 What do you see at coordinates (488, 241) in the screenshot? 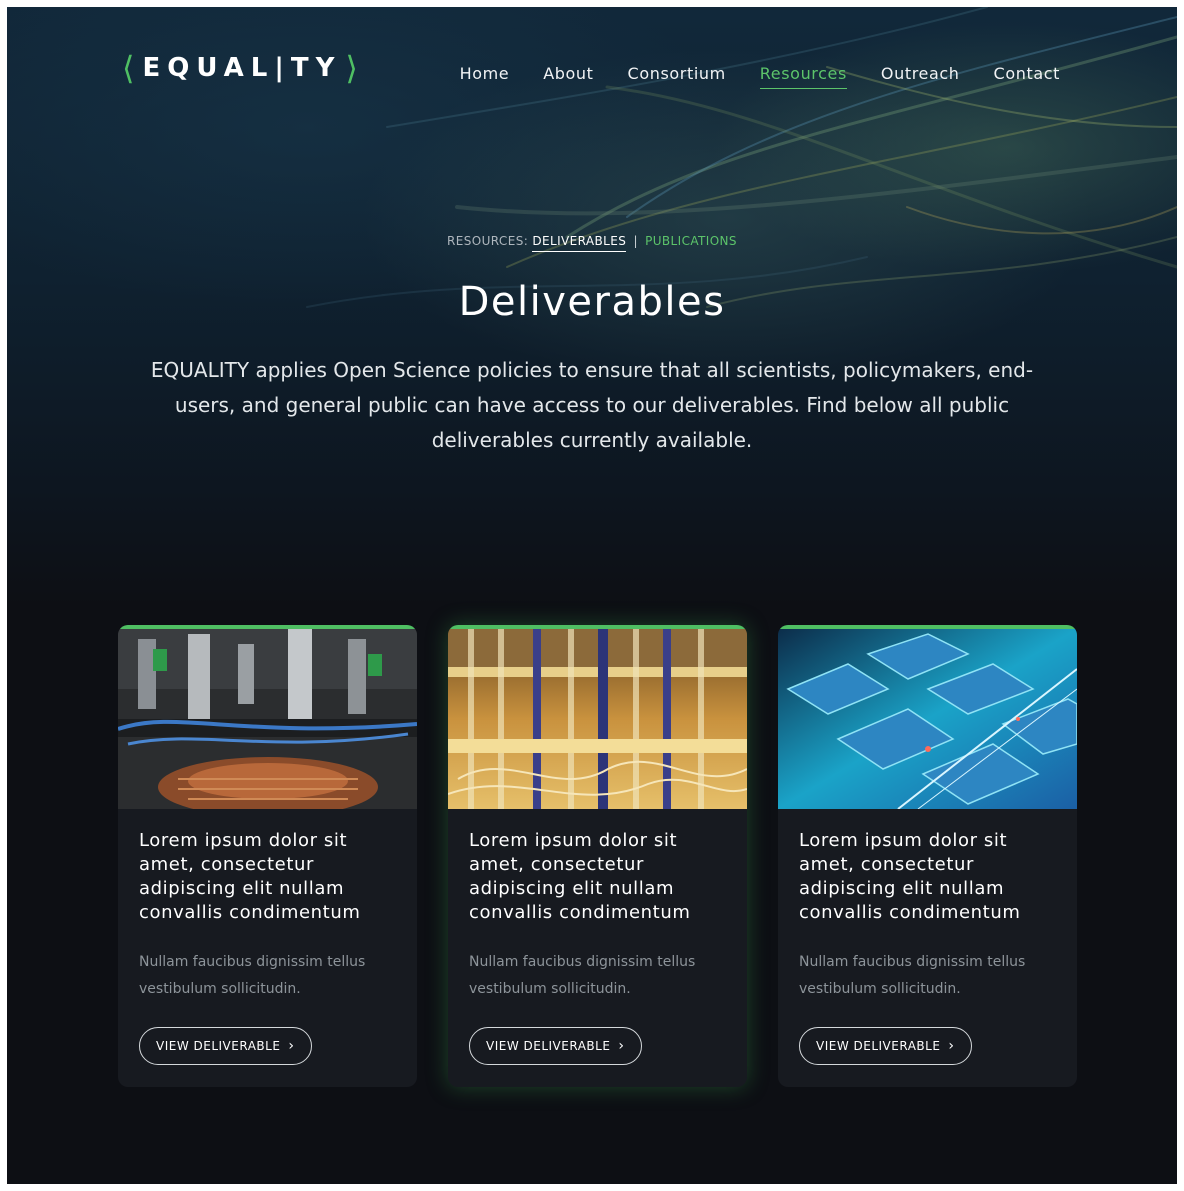
I see `breadcrumb-prefix: RESOURCES:` at bounding box center [488, 241].